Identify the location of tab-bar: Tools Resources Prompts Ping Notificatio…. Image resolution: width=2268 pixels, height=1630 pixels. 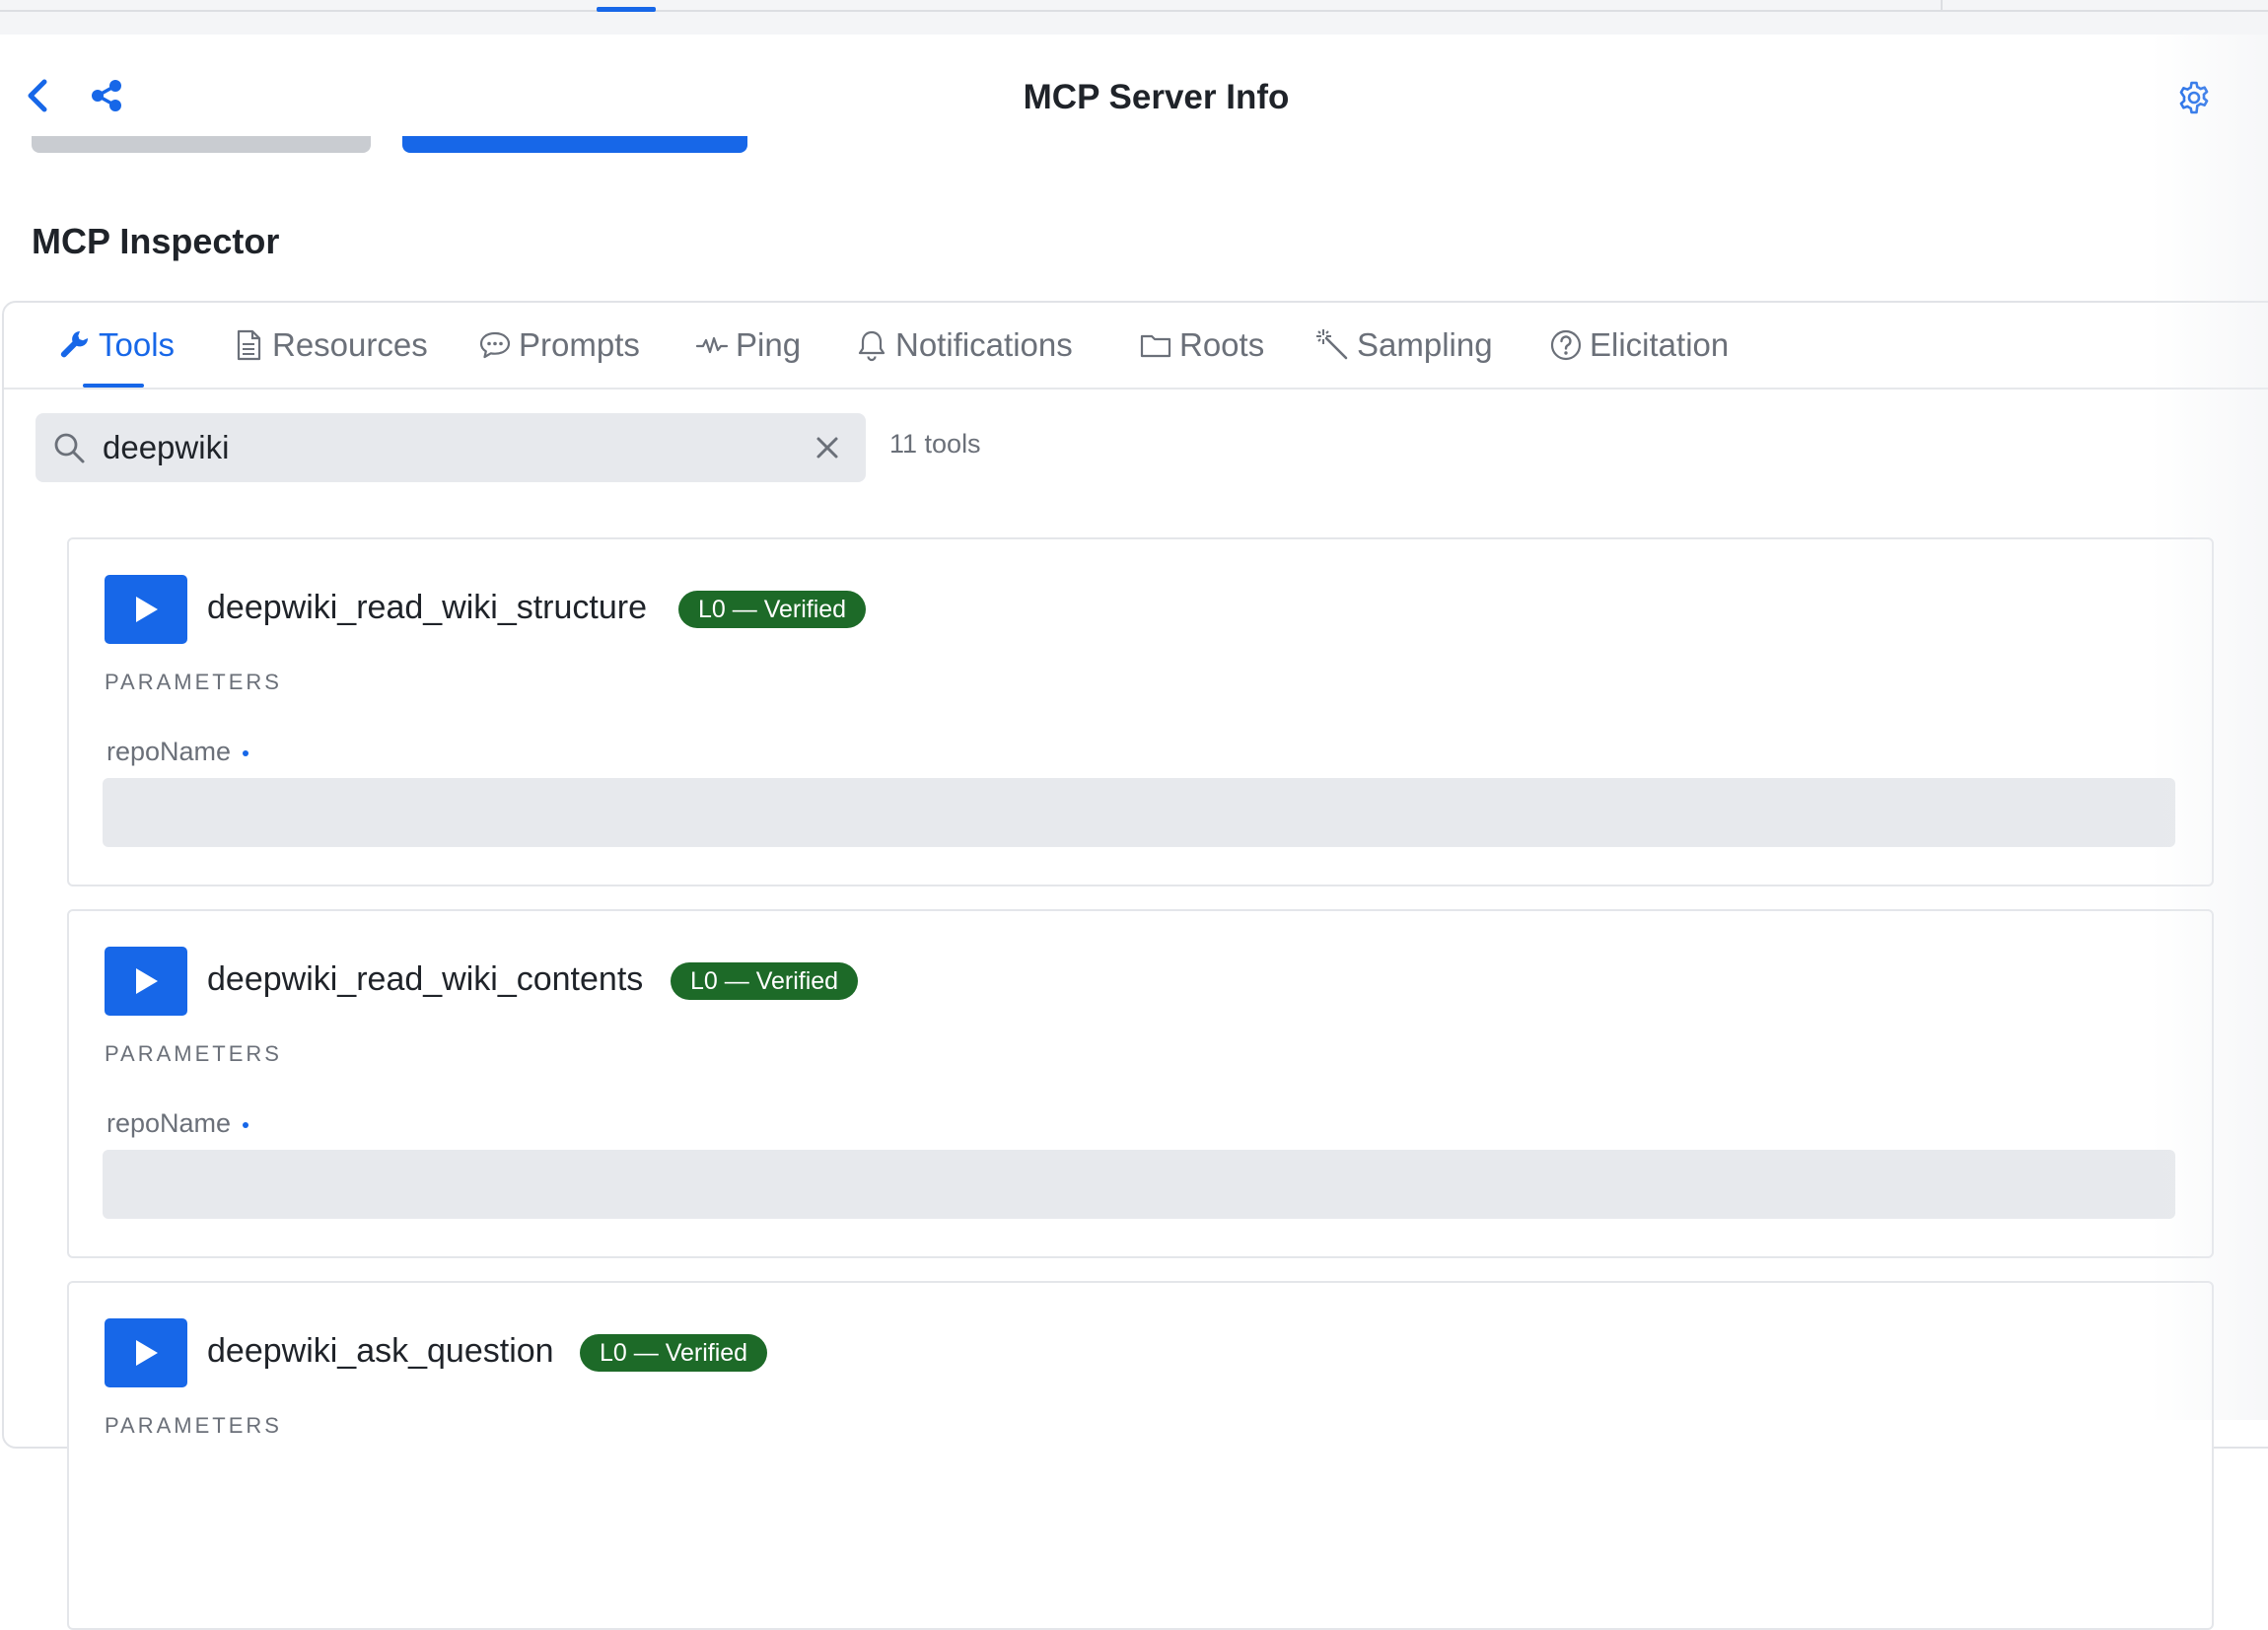
(1136, 346).